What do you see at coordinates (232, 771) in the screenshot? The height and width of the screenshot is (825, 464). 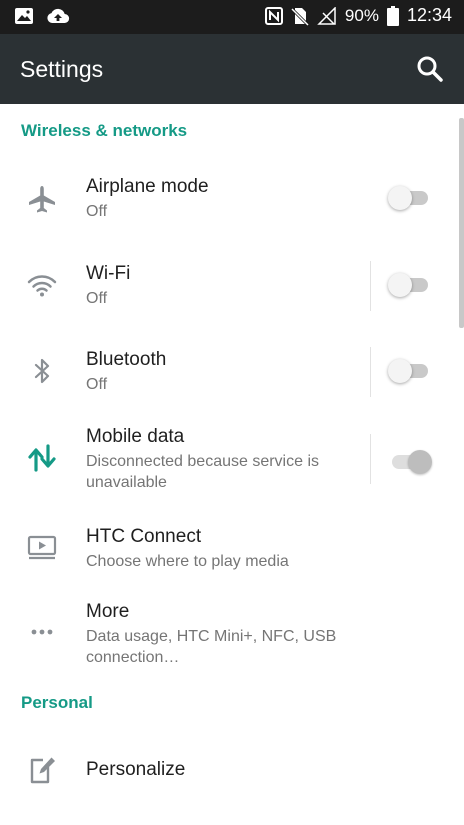 I see `setting-personalize: Personalize` at bounding box center [232, 771].